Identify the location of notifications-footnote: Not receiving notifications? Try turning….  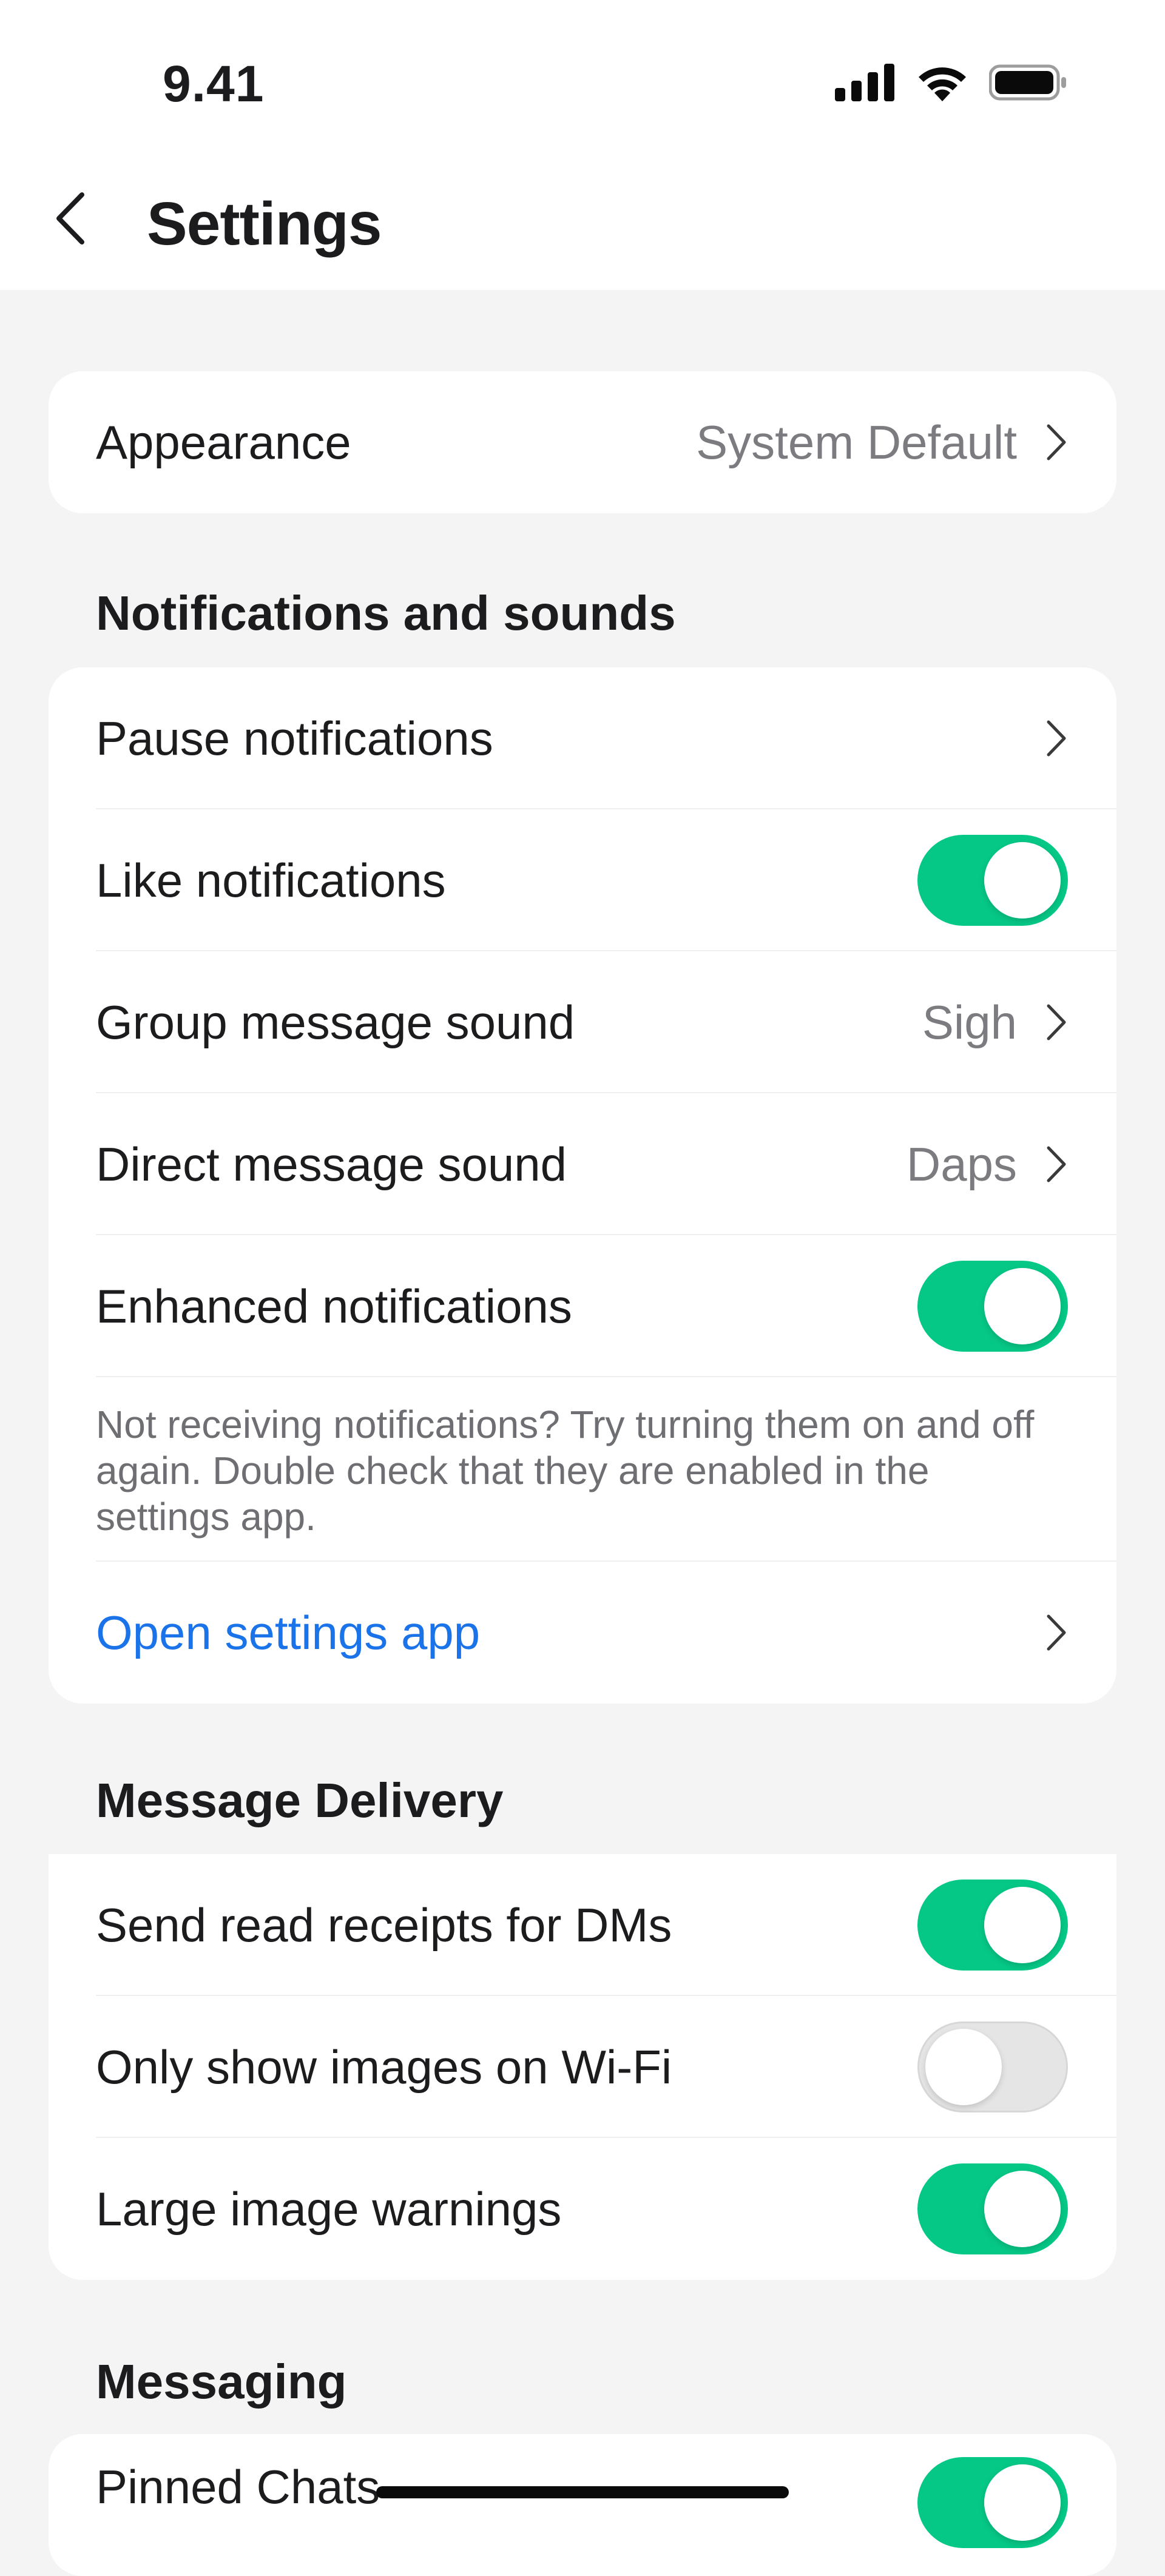
(582, 1469).